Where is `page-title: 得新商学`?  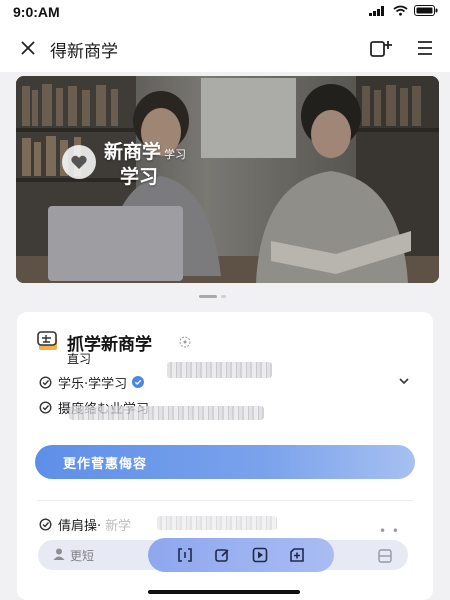 page-title: 得新商学 is located at coordinates (84, 52).